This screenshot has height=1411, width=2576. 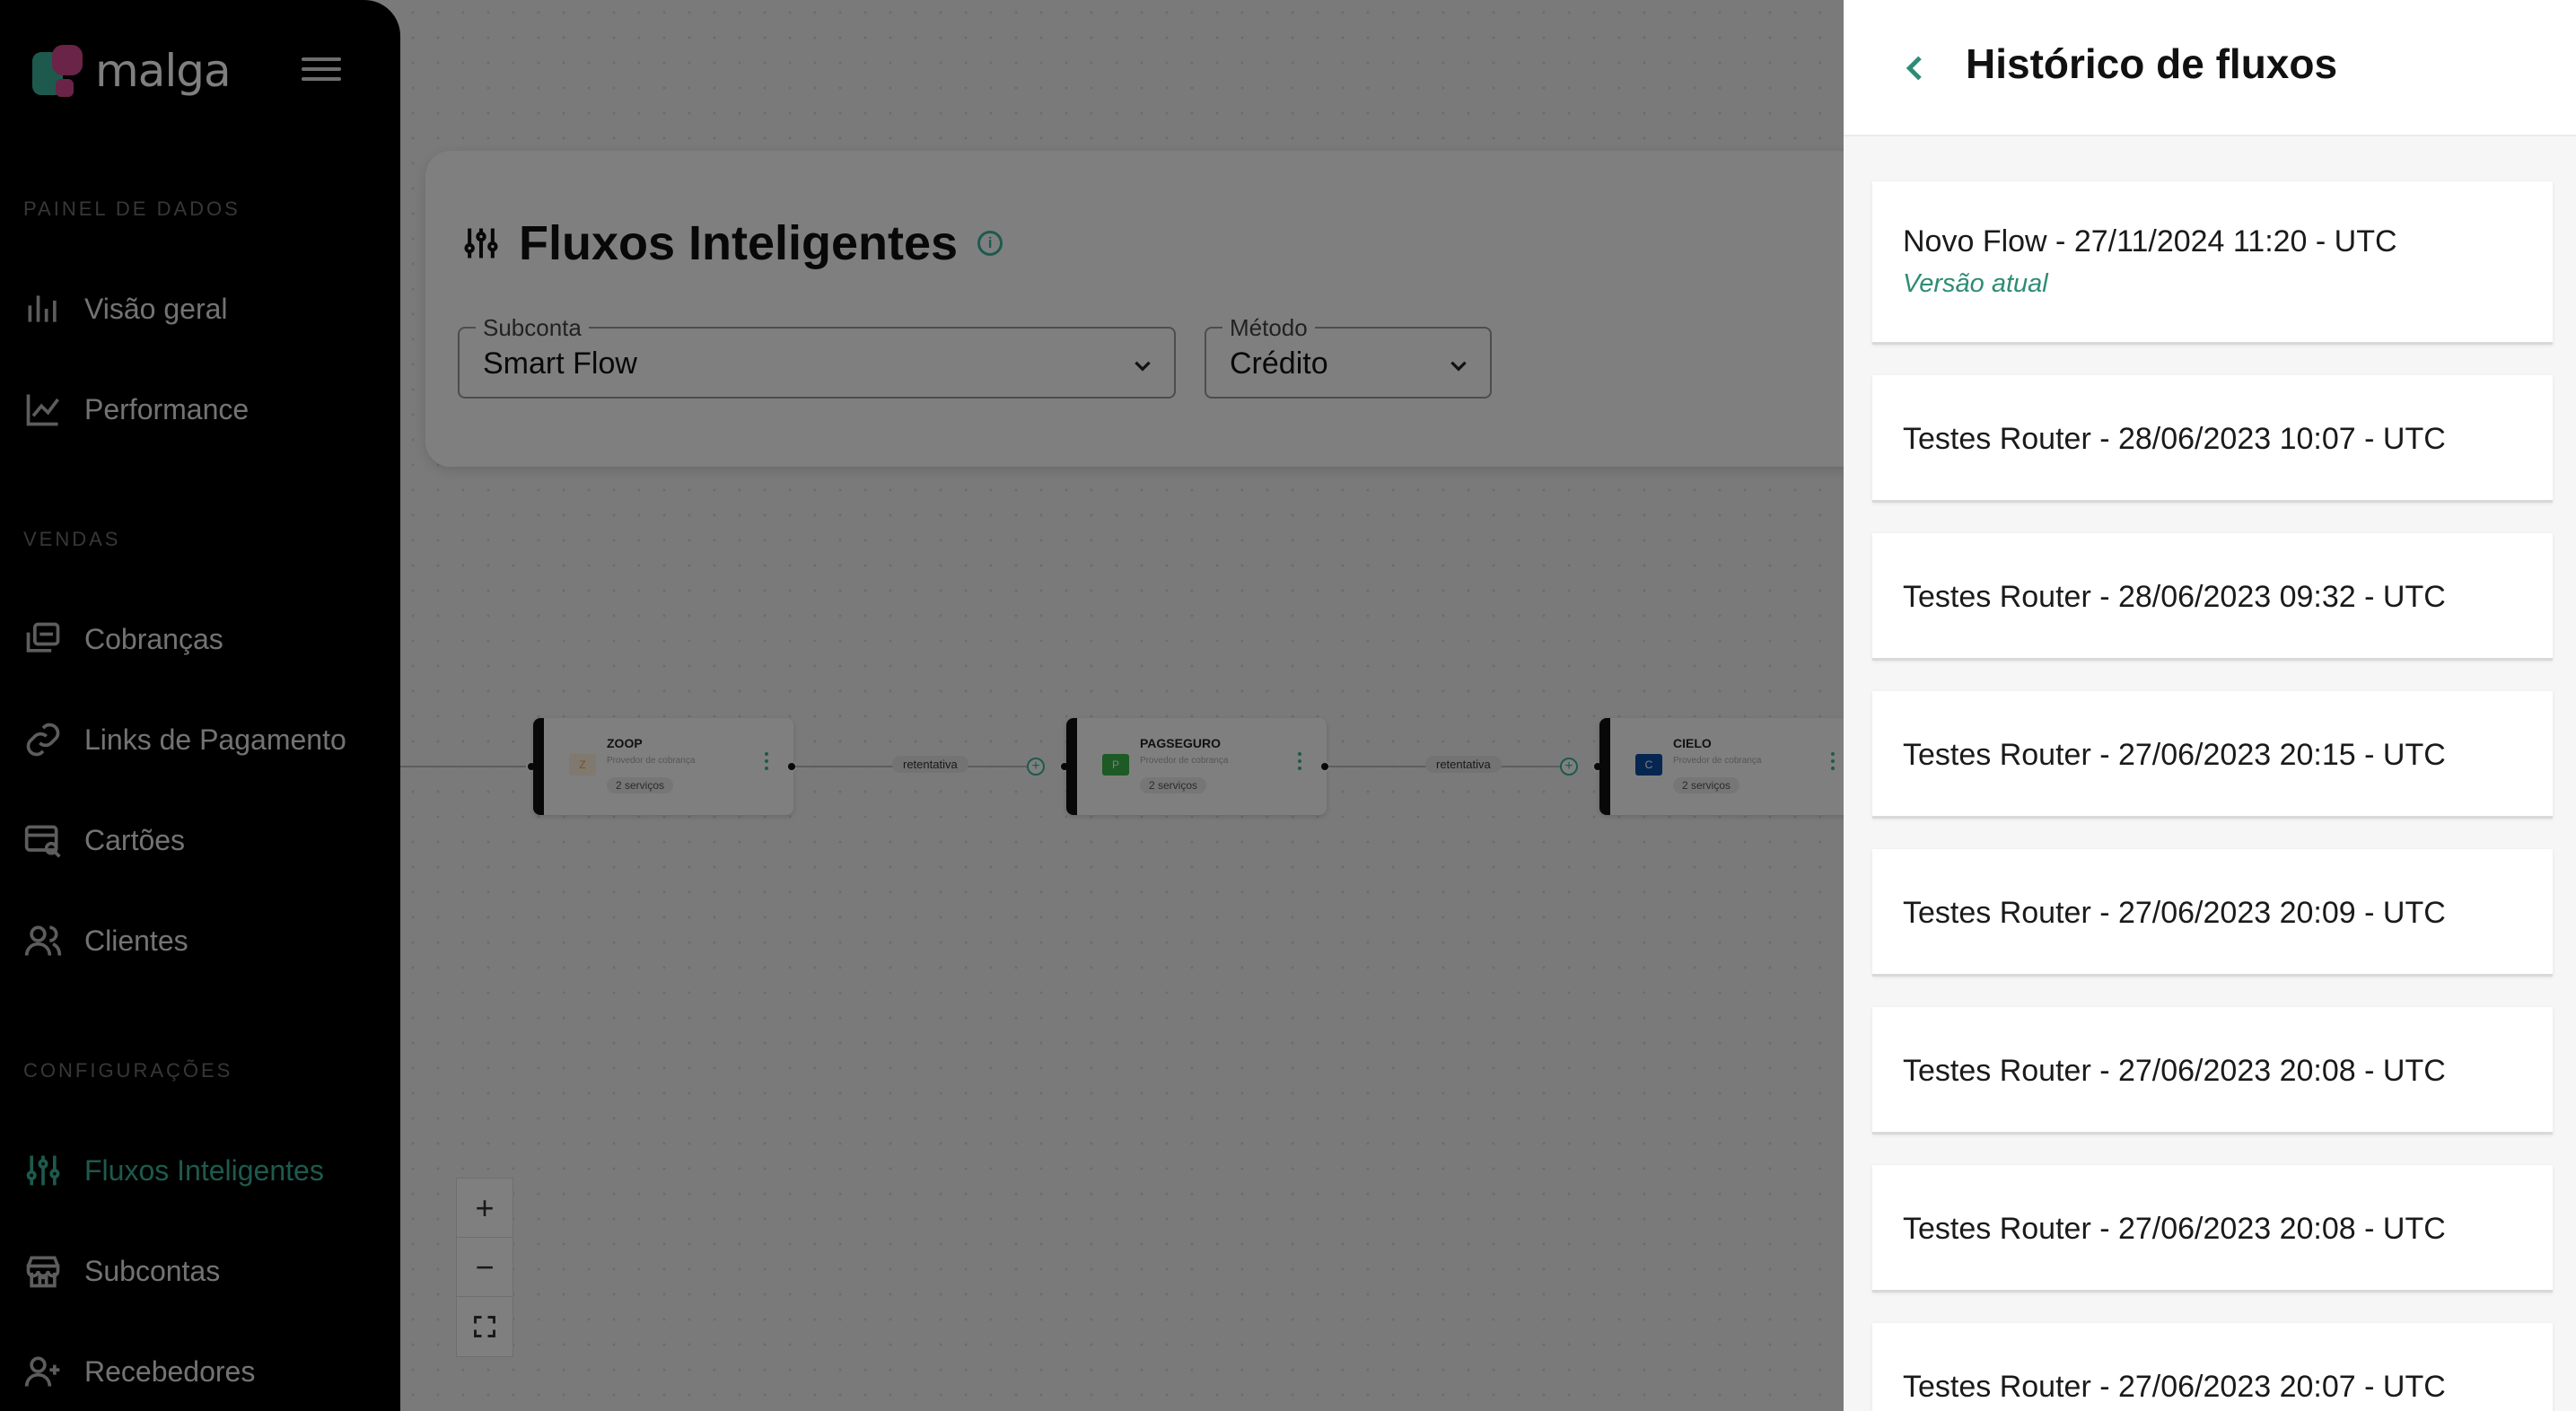 What do you see at coordinates (2174, 913) in the screenshot?
I see `history-item-name: Testes Router - 27/06/2023 20:09 - UTC` at bounding box center [2174, 913].